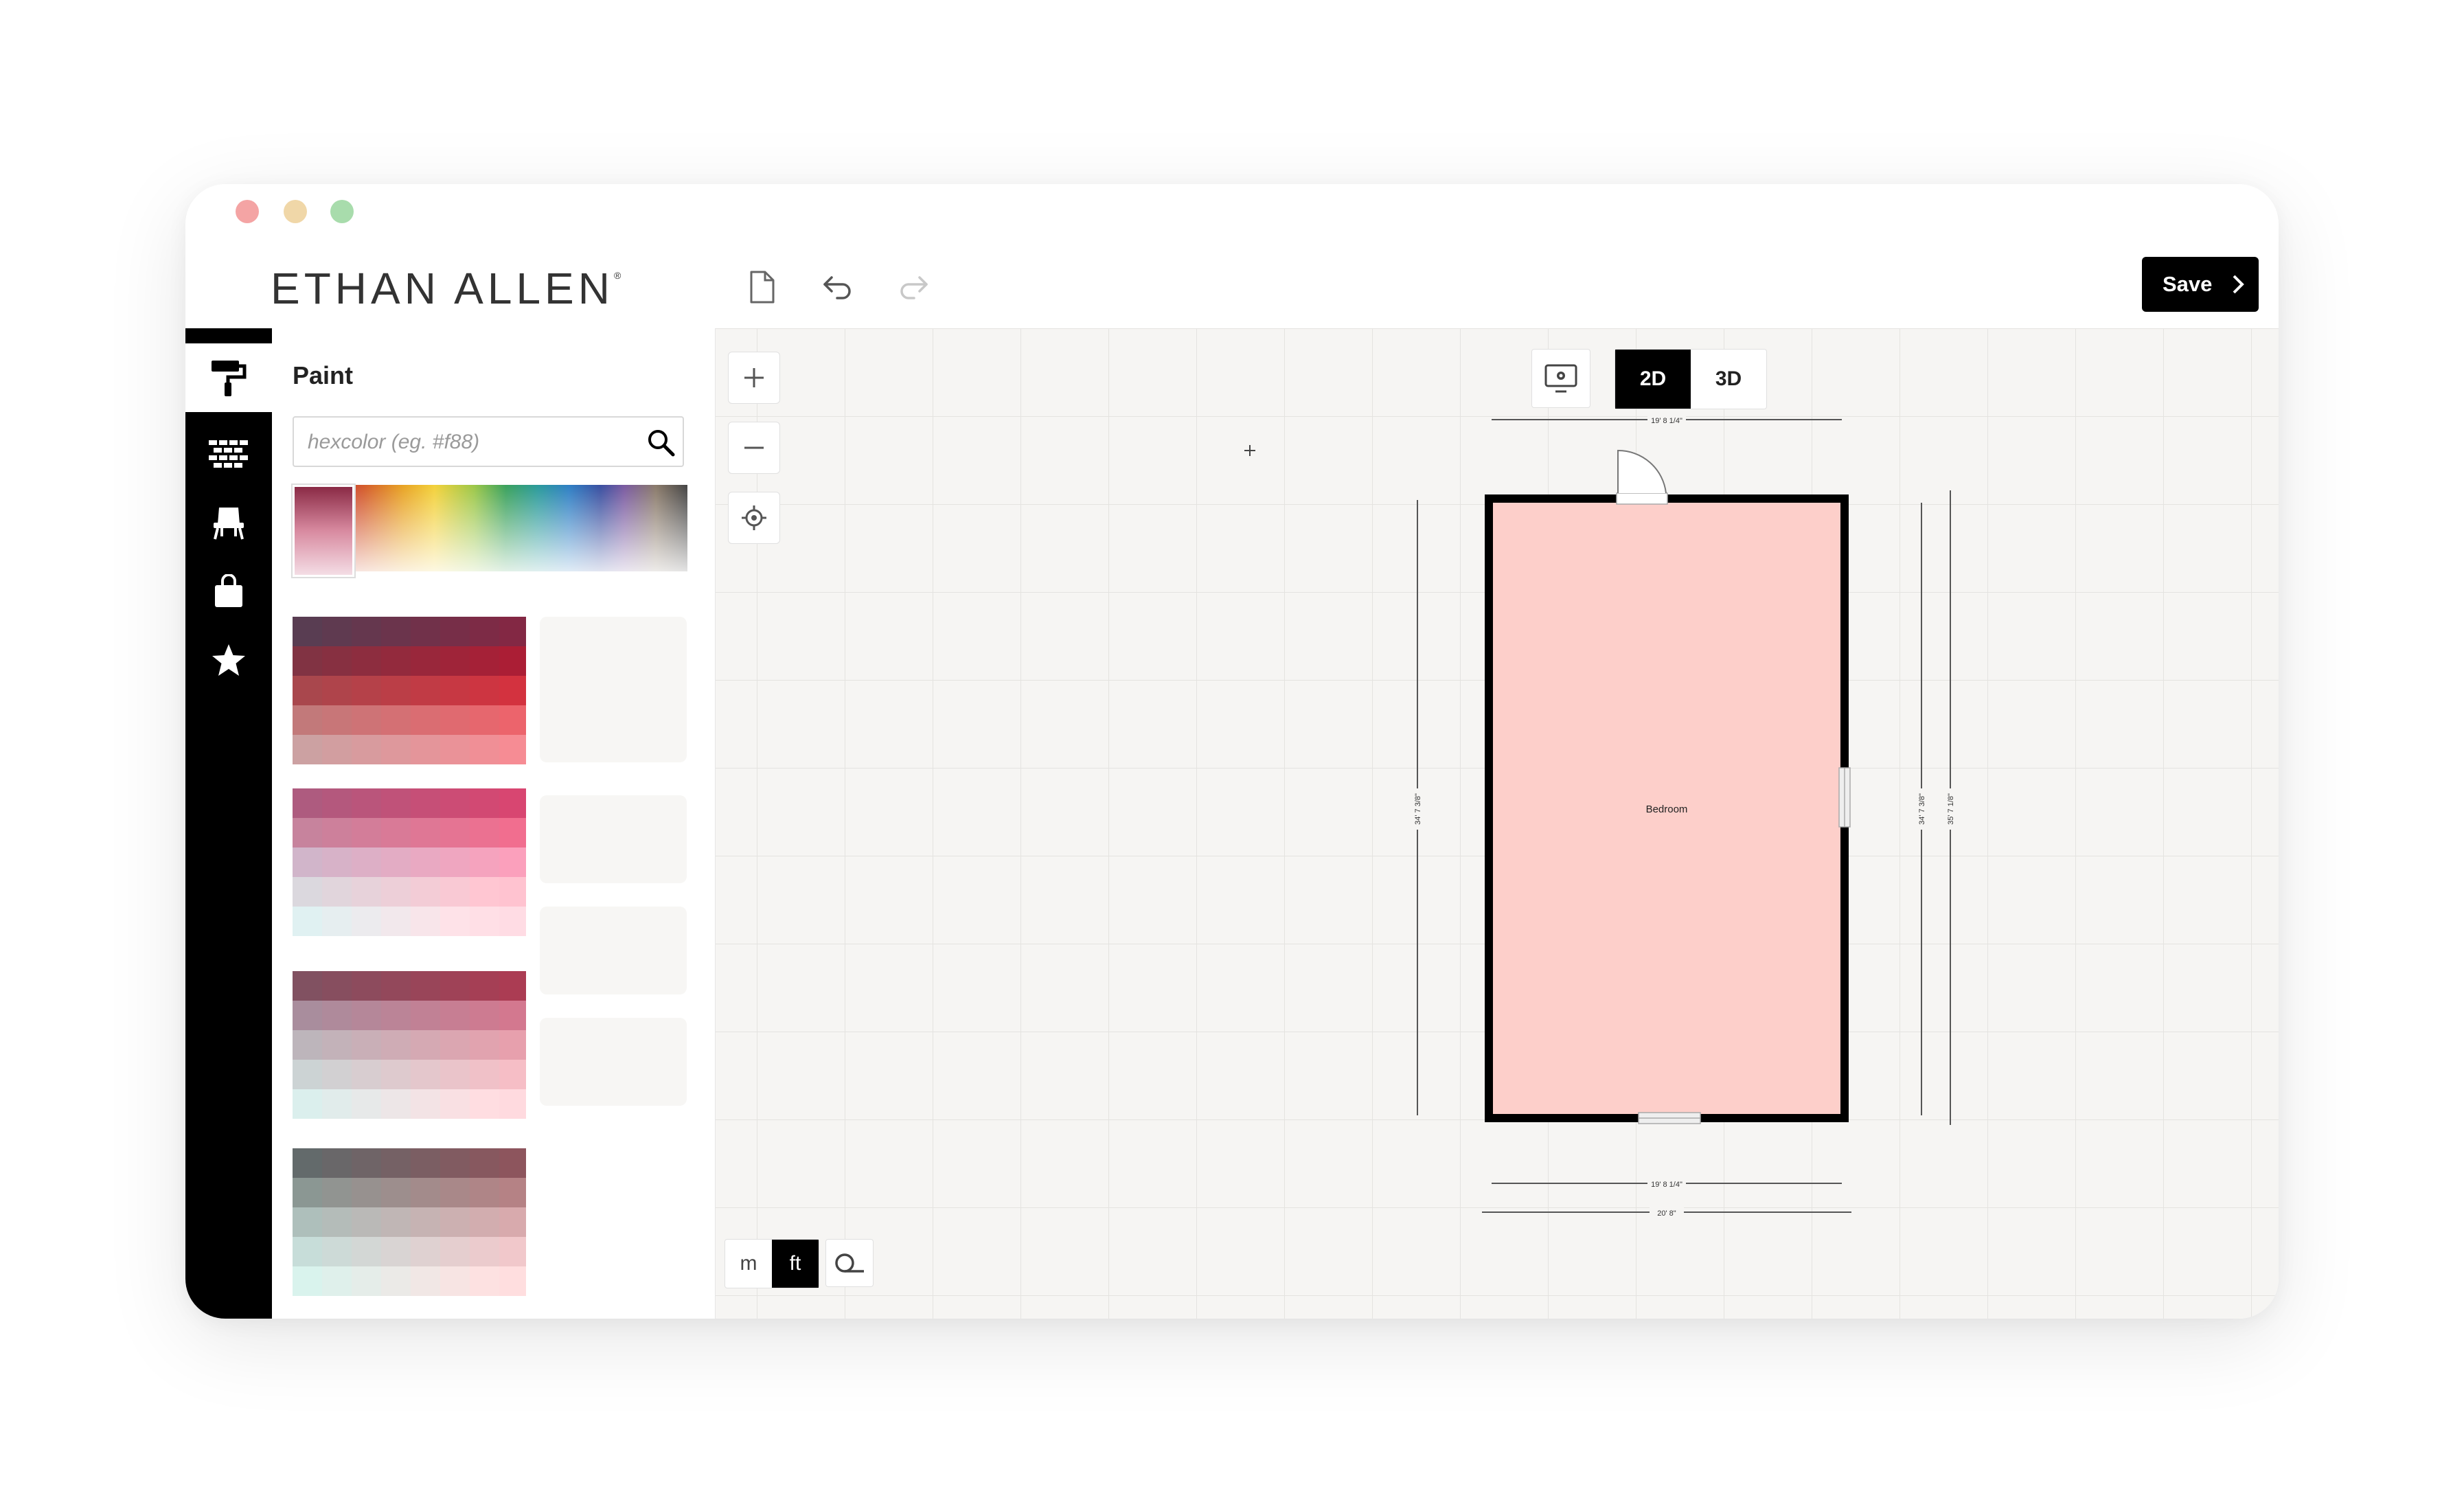  I want to click on hexcolor-input, so click(466, 442).